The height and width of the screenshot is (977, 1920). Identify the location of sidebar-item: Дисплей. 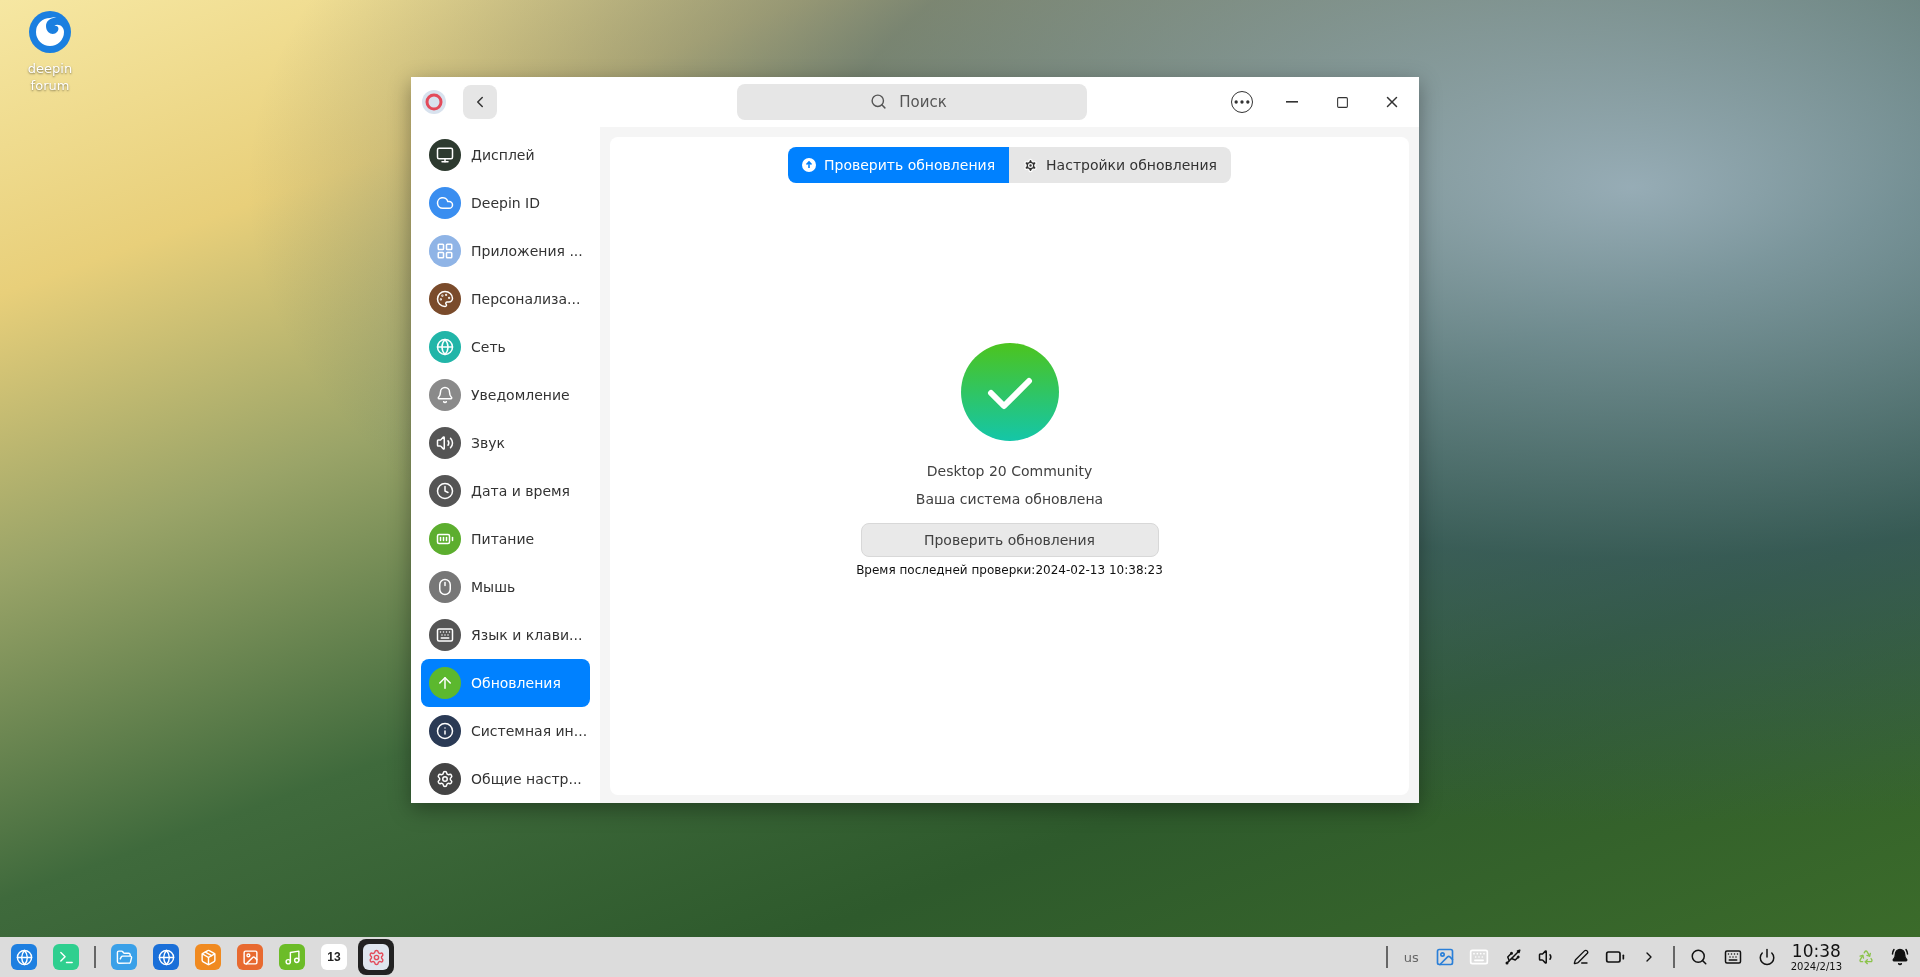
(505, 155).